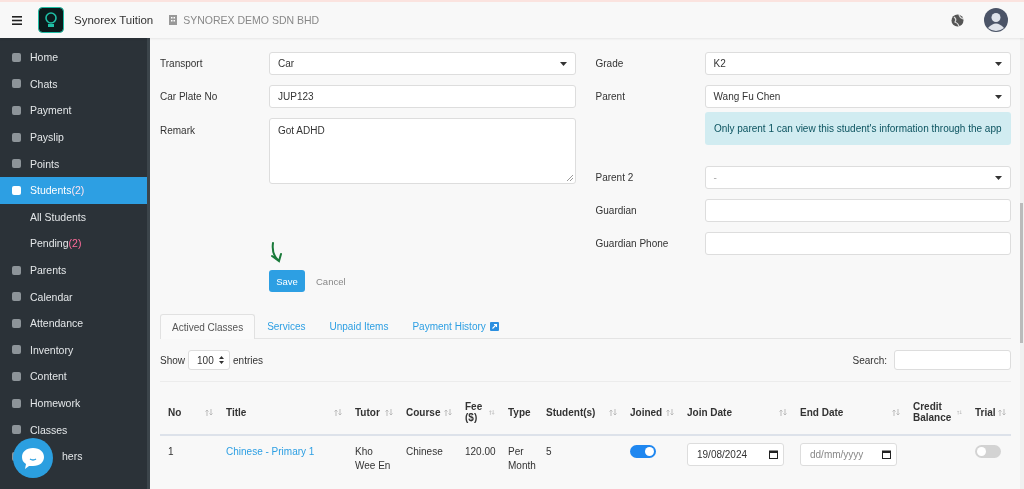  Describe the element at coordinates (172, 360) in the screenshot. I see `show-label: Show` at that location.